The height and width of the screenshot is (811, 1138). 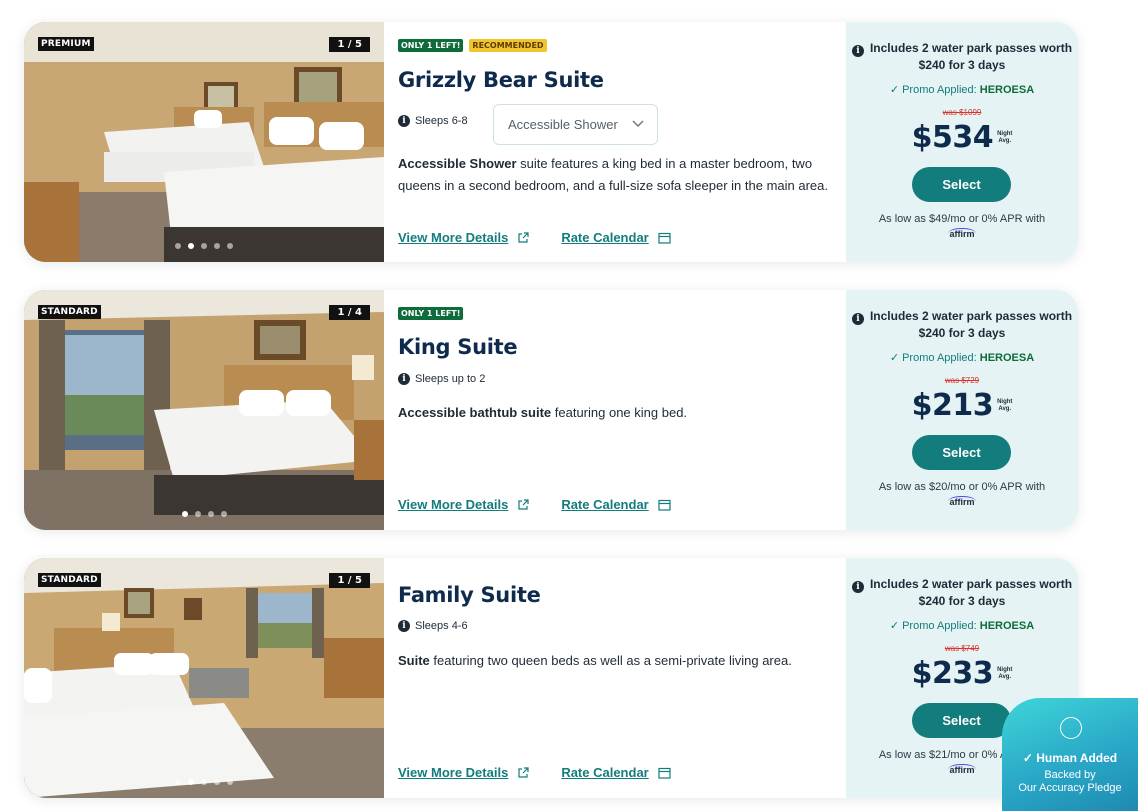 I want to click on sleeps-text: Sleeps 6-8, so click(x=441, y=121).